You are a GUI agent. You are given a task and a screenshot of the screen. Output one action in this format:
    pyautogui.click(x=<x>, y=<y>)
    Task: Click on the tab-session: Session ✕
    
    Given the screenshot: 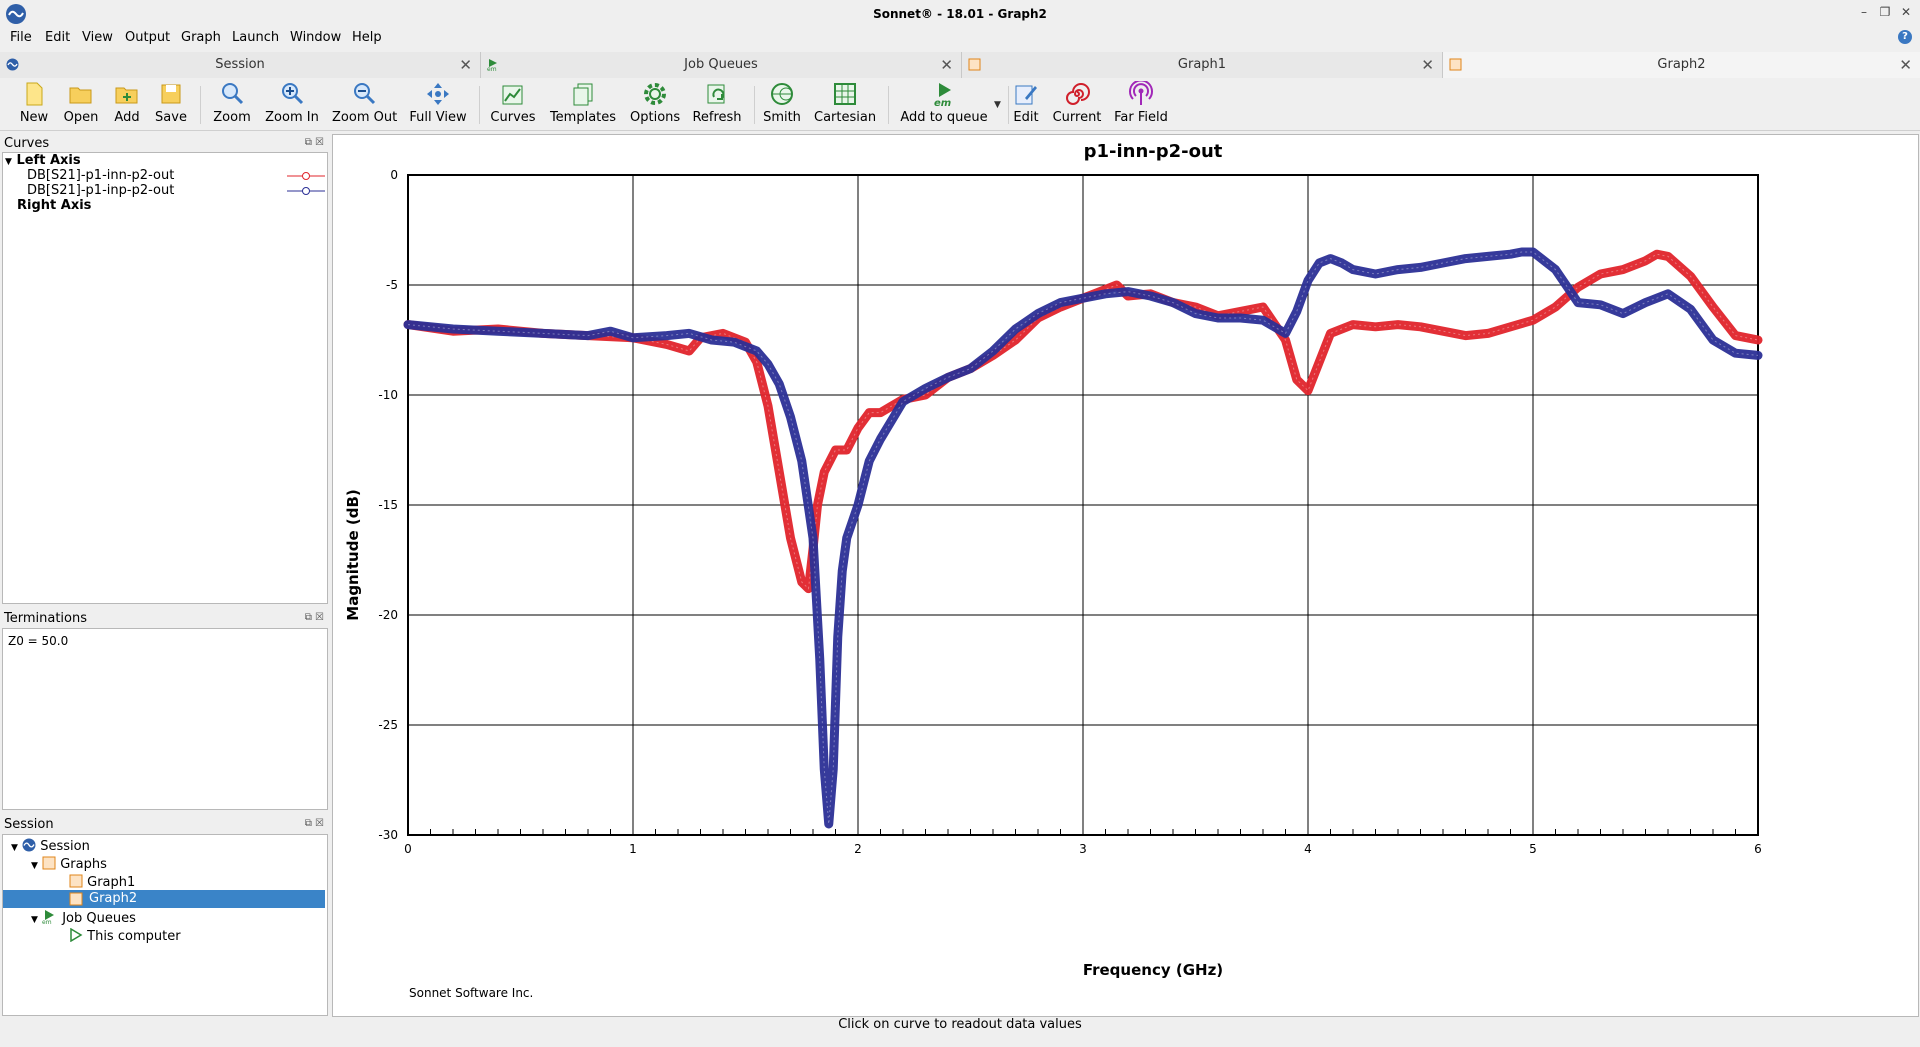 What is the action you would take?
    pyautogui.click(x=240, y=65)
    